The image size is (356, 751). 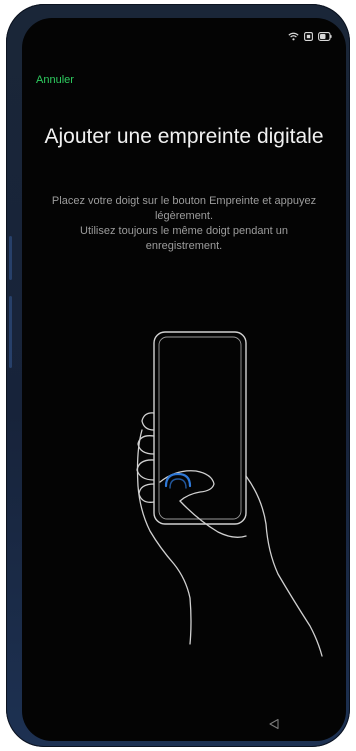 I want to click on page-title: Ajouter une empreinte digitale, so click(x=184, y=136).